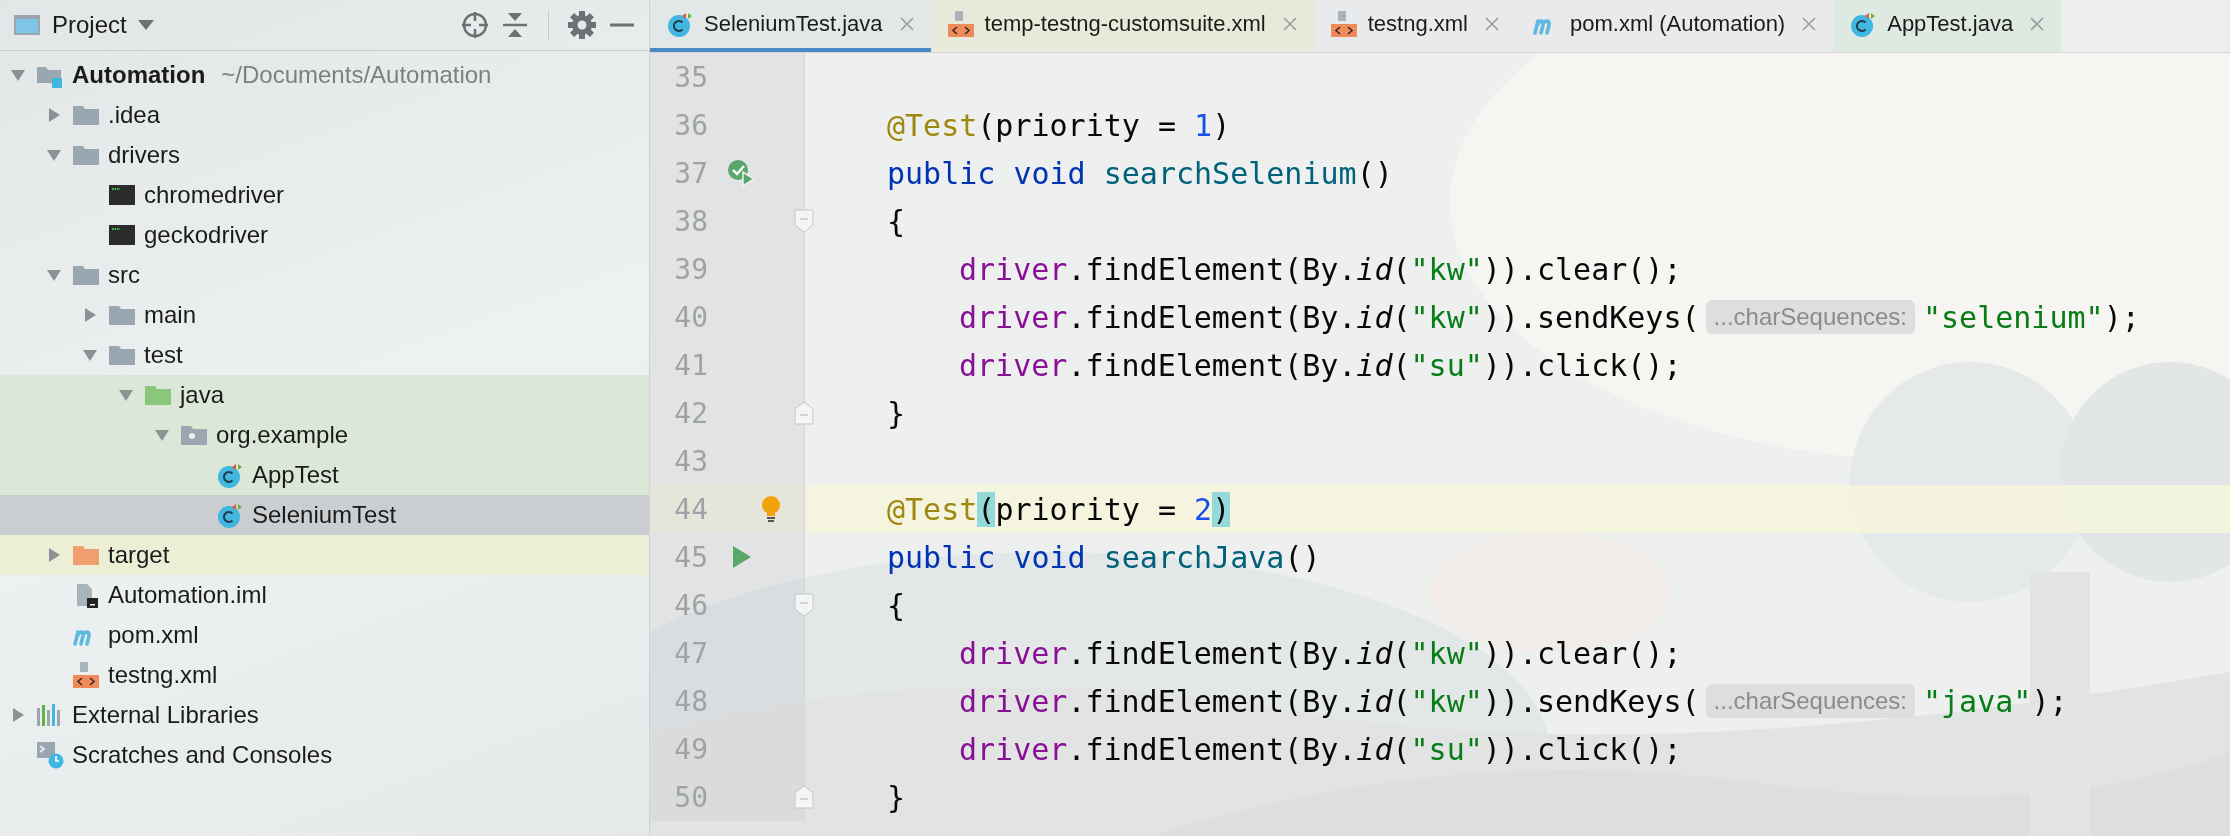 This screenshot has height=836, width=2230. I want to click on line-number: 39, so click(690, 269).